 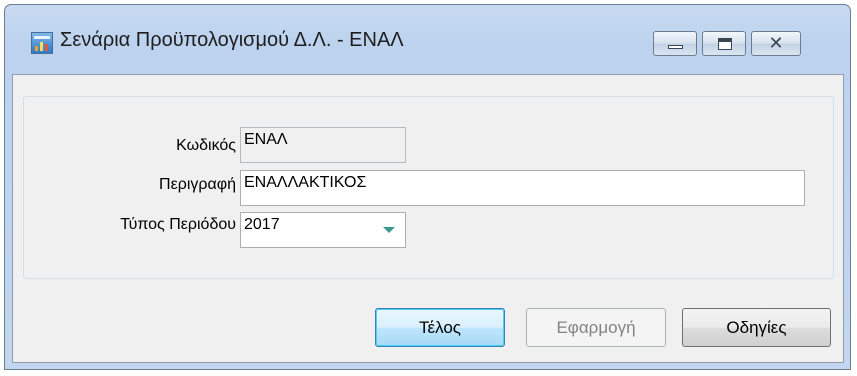 I want to click on description-field: ΕΝΑΛΛΑΚΤΙΚΟΣ, so click(x=522, y=188).